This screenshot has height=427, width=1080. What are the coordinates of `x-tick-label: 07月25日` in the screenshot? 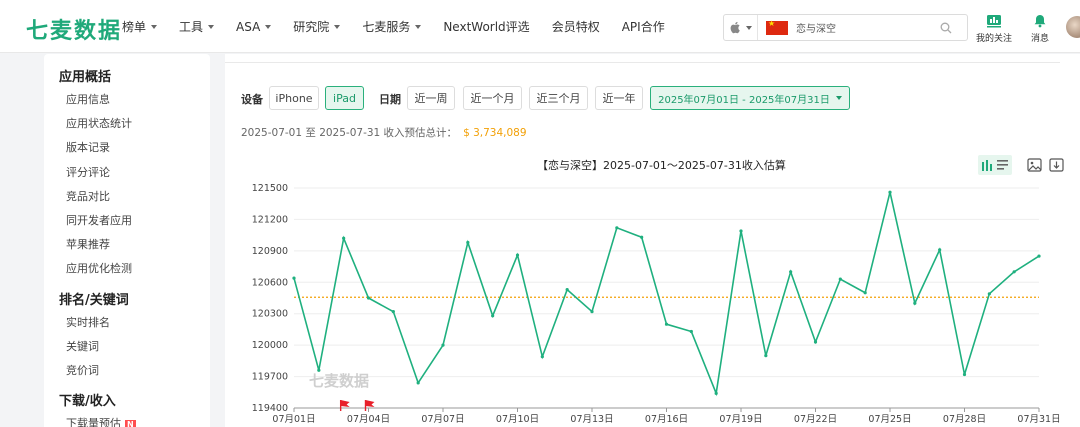 It's located at (889, 419).